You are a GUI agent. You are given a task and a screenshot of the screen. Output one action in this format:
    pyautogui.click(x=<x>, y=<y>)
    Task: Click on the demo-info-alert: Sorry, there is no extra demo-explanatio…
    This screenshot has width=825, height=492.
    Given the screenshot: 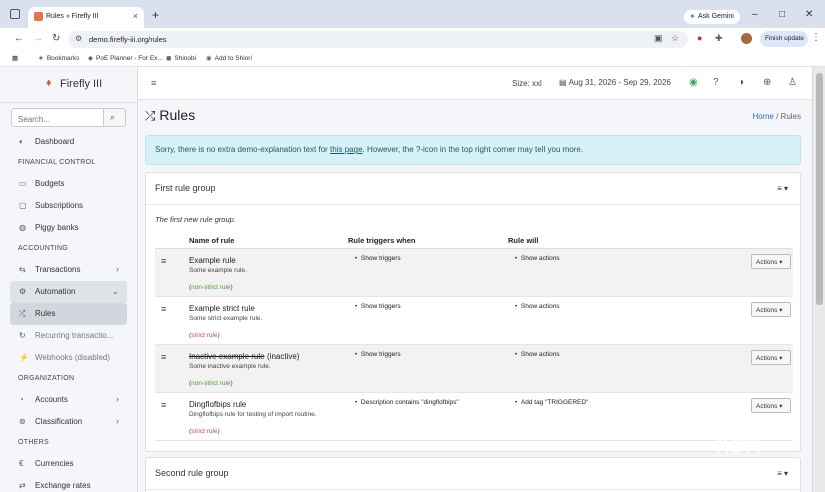 What is the action you would take?
    pyautogui.click(x=473, y=150)
    